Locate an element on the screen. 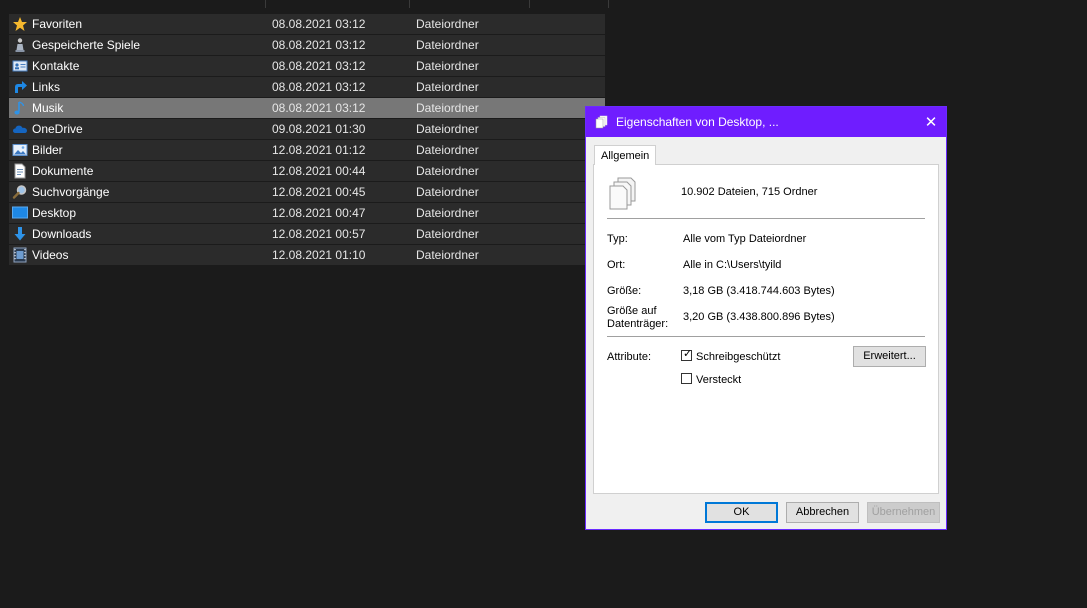  file-name: Favoriten is located at coordinates (57, 24).